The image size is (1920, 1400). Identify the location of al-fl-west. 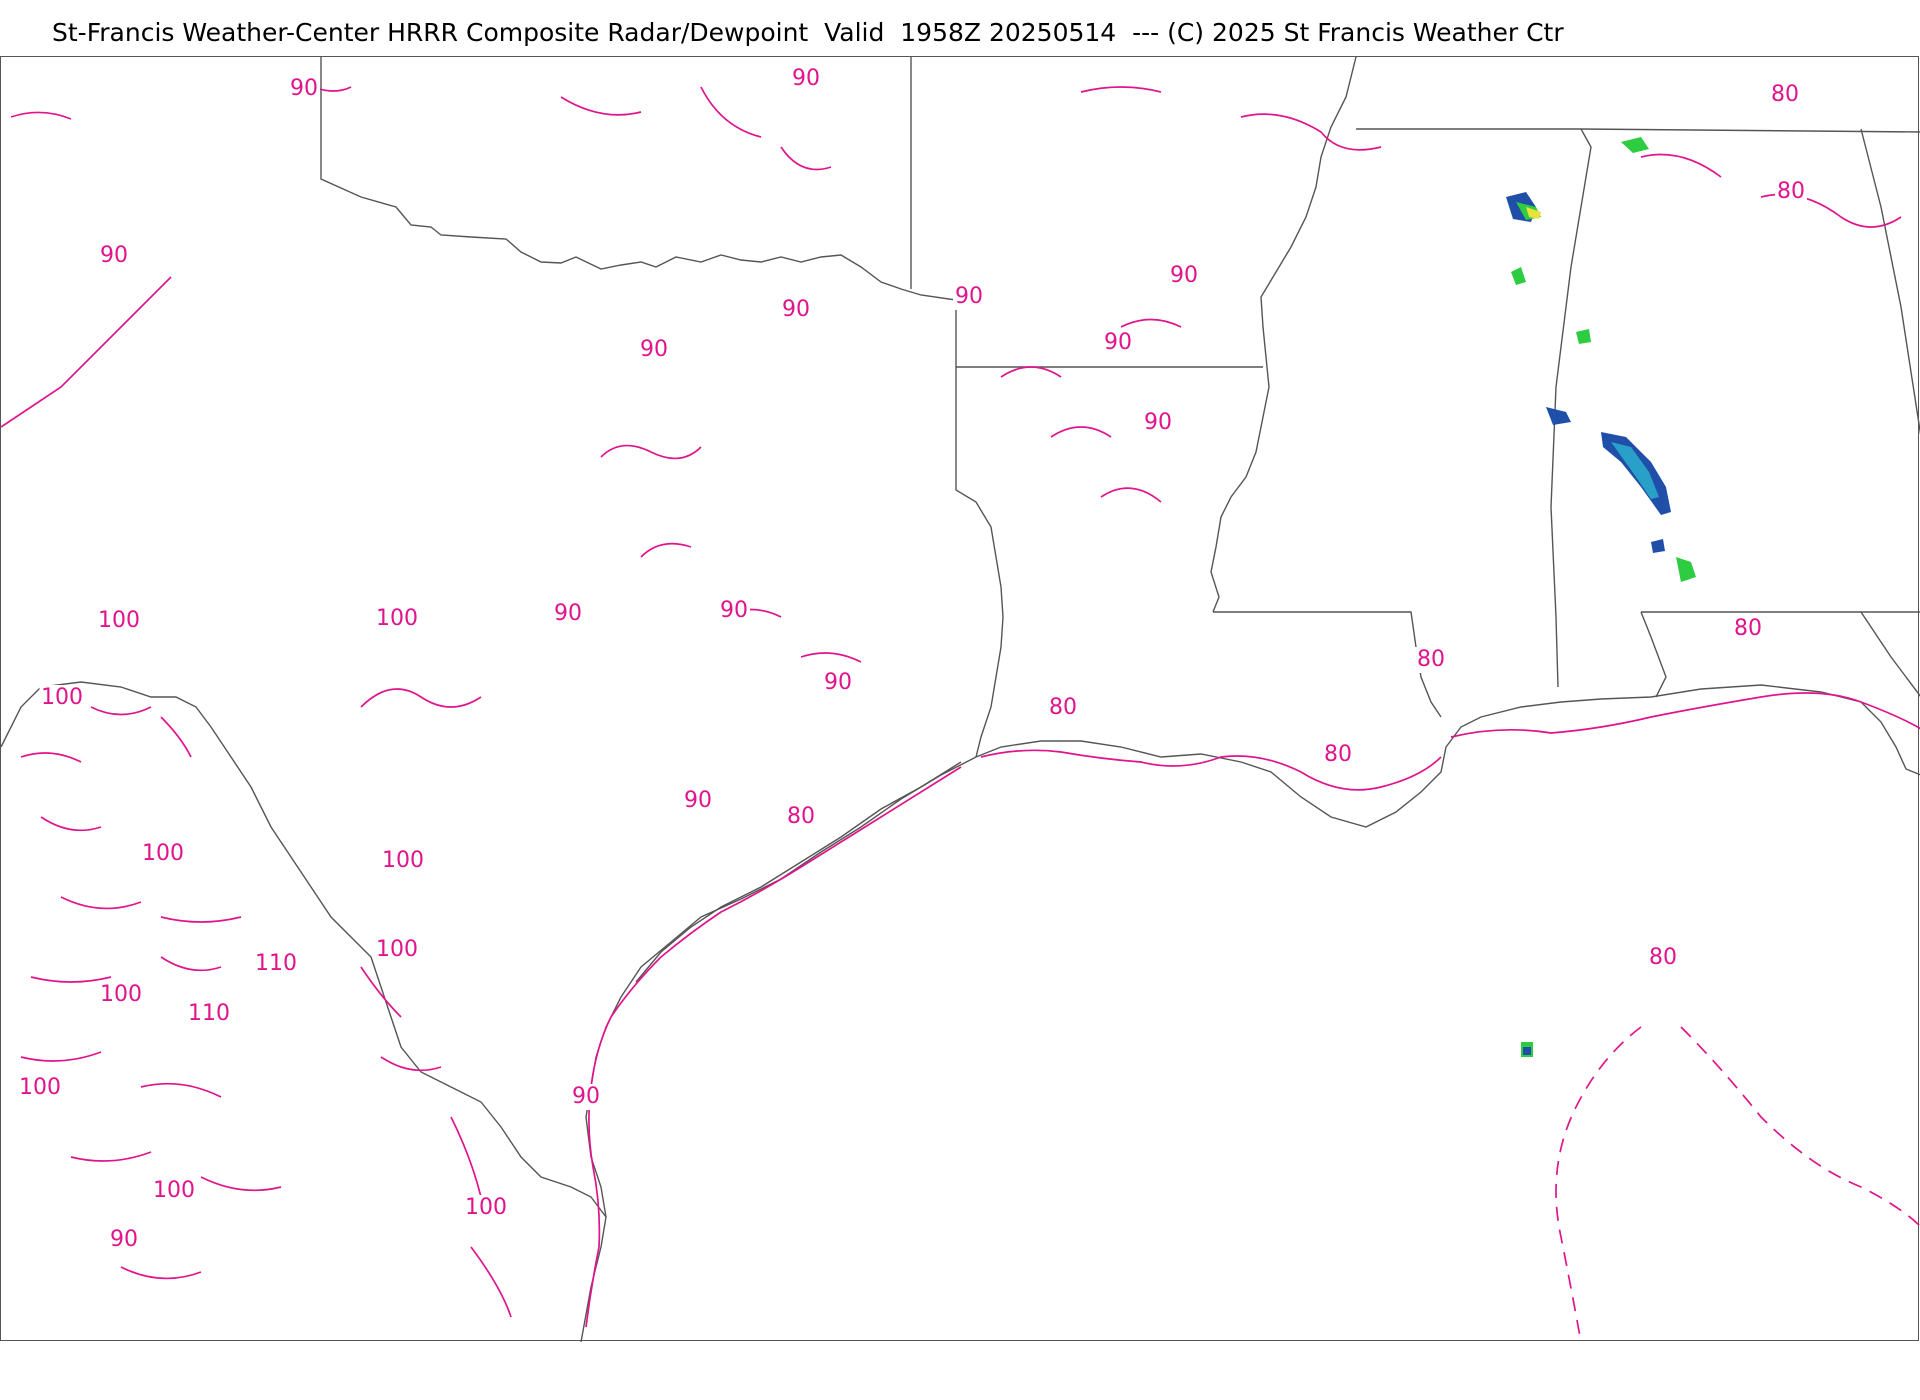
(1653, 654).